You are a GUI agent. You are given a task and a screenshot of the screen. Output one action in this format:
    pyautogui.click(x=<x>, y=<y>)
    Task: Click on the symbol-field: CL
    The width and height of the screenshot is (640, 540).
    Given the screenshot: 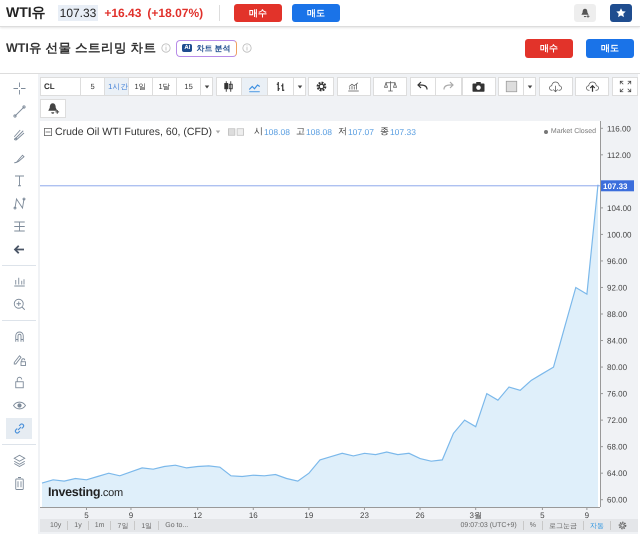 What is the action you would take?
    pyautogui.click(x=61, y=86)
    